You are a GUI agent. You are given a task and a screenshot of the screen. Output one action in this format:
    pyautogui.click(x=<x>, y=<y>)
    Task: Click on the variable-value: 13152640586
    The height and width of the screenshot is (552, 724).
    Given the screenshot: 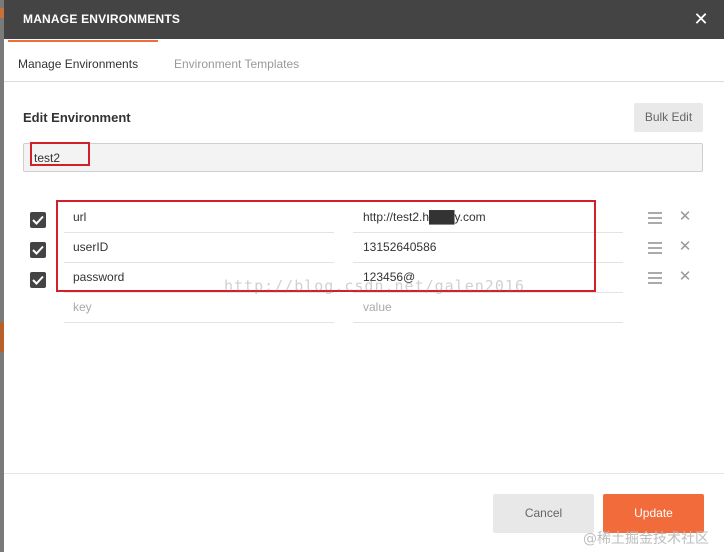 What is the action you would take?
    pyautogui.click(x=488, y=248)
    